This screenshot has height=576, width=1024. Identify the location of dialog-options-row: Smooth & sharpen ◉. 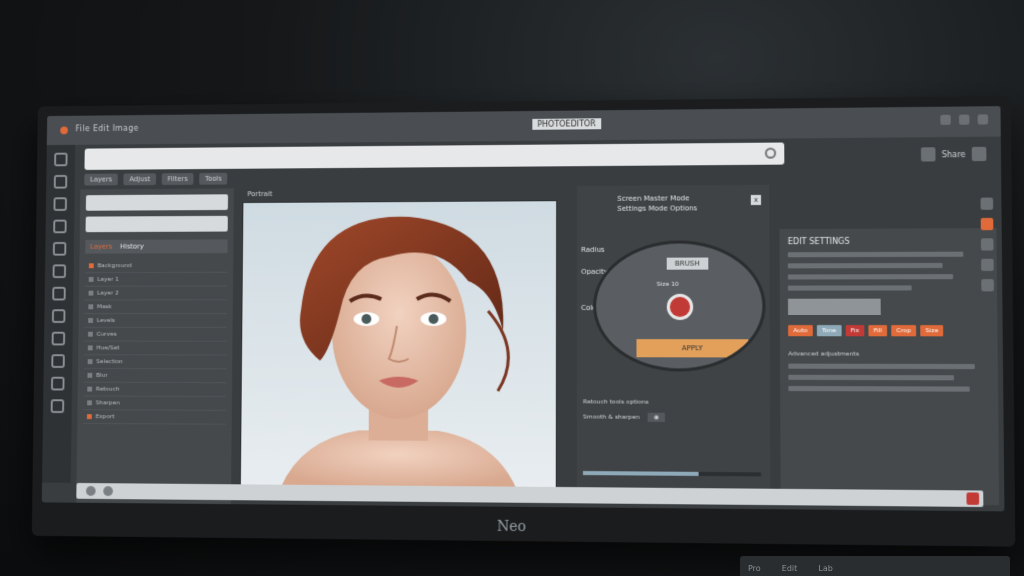
(624, 417).